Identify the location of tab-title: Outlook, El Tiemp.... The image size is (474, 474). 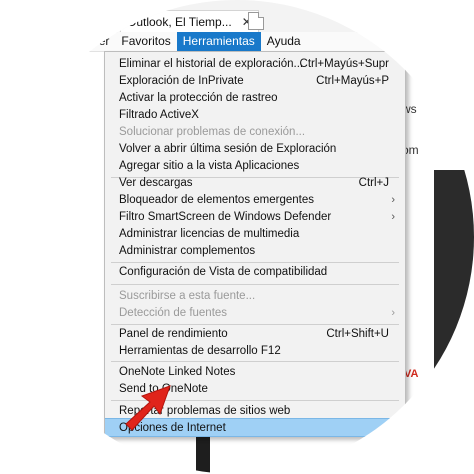
(179, 22).